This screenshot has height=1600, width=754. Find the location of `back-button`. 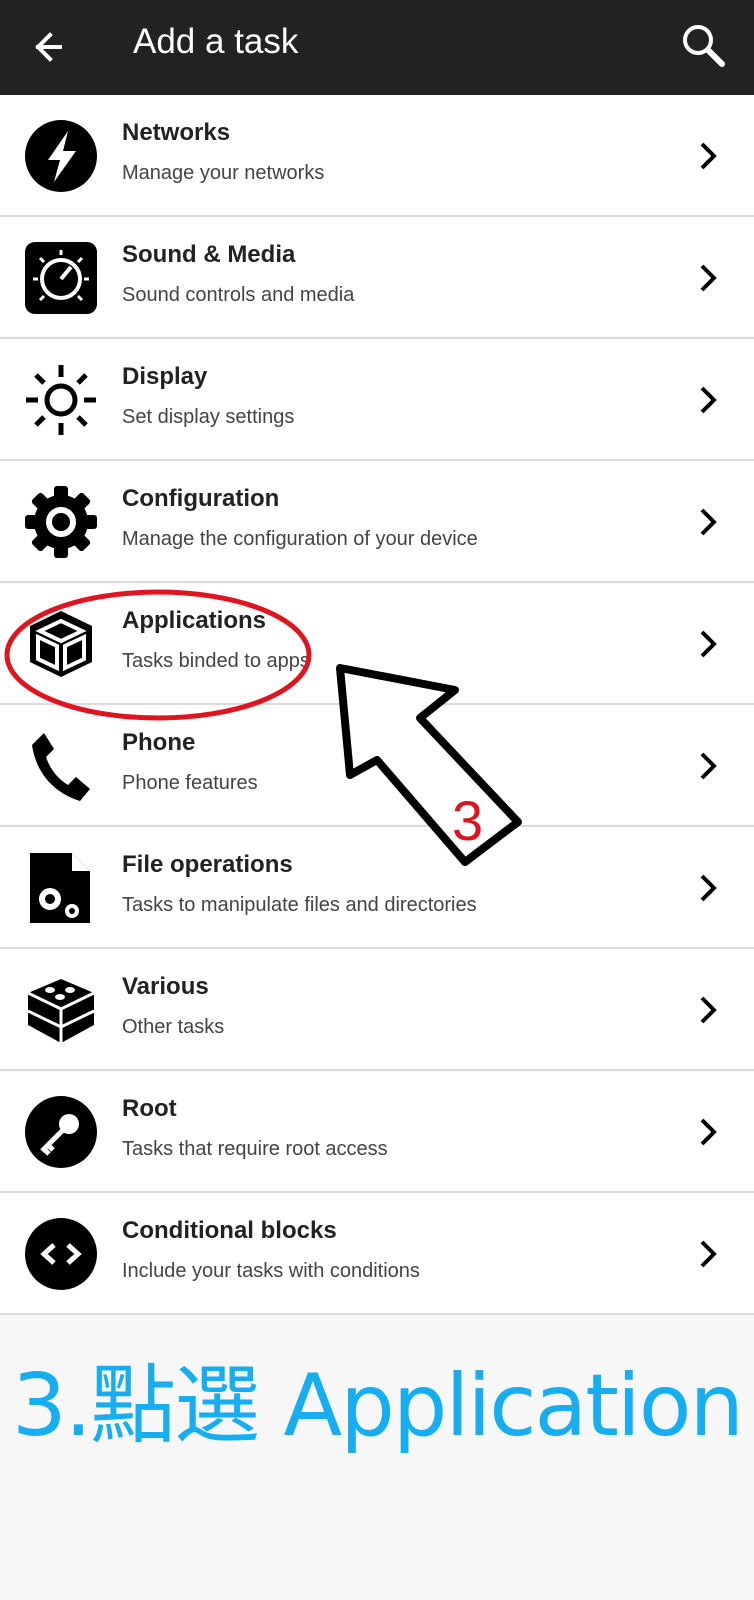

back-button is located at coordinates (53, 47).